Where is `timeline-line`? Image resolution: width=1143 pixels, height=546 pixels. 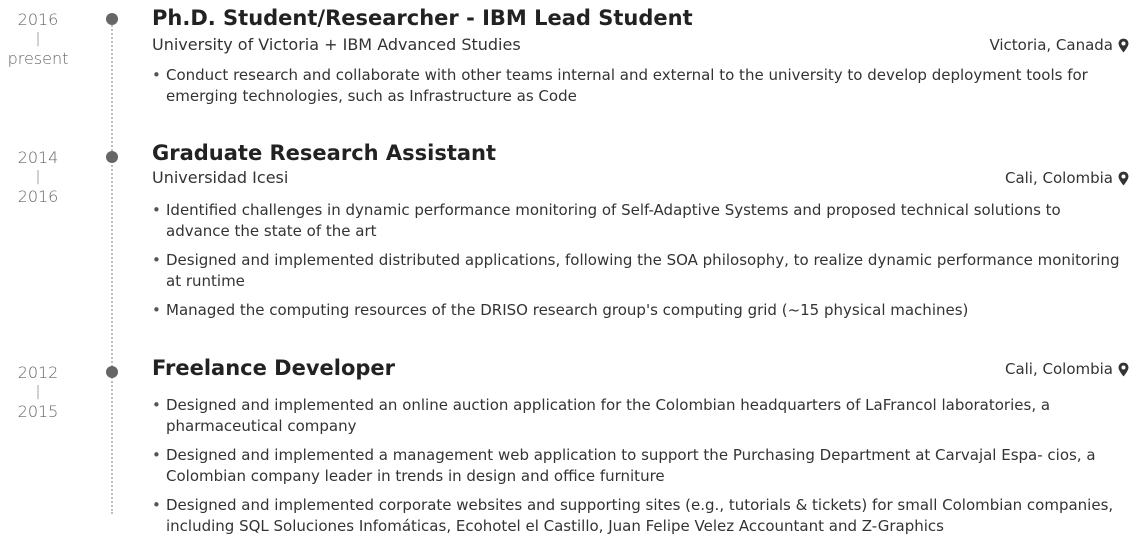
timeline-line is located at coordinates (112, 268).